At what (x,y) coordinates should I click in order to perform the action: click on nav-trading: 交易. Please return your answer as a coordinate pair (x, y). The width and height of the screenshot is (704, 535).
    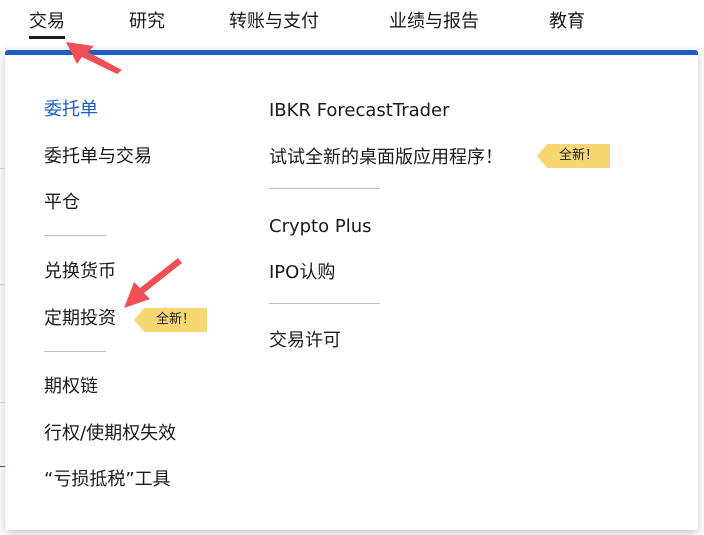
    Looking at the image, I should click on (47, 24).